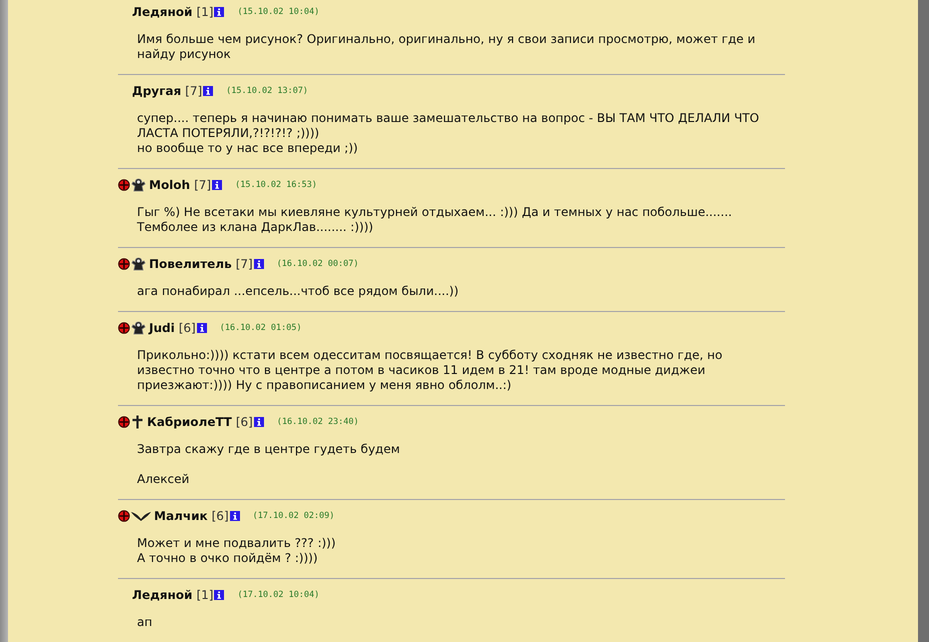 The height and width of the screenshot is (642, 929). I want to click on wings-icon, so click(141, 516).